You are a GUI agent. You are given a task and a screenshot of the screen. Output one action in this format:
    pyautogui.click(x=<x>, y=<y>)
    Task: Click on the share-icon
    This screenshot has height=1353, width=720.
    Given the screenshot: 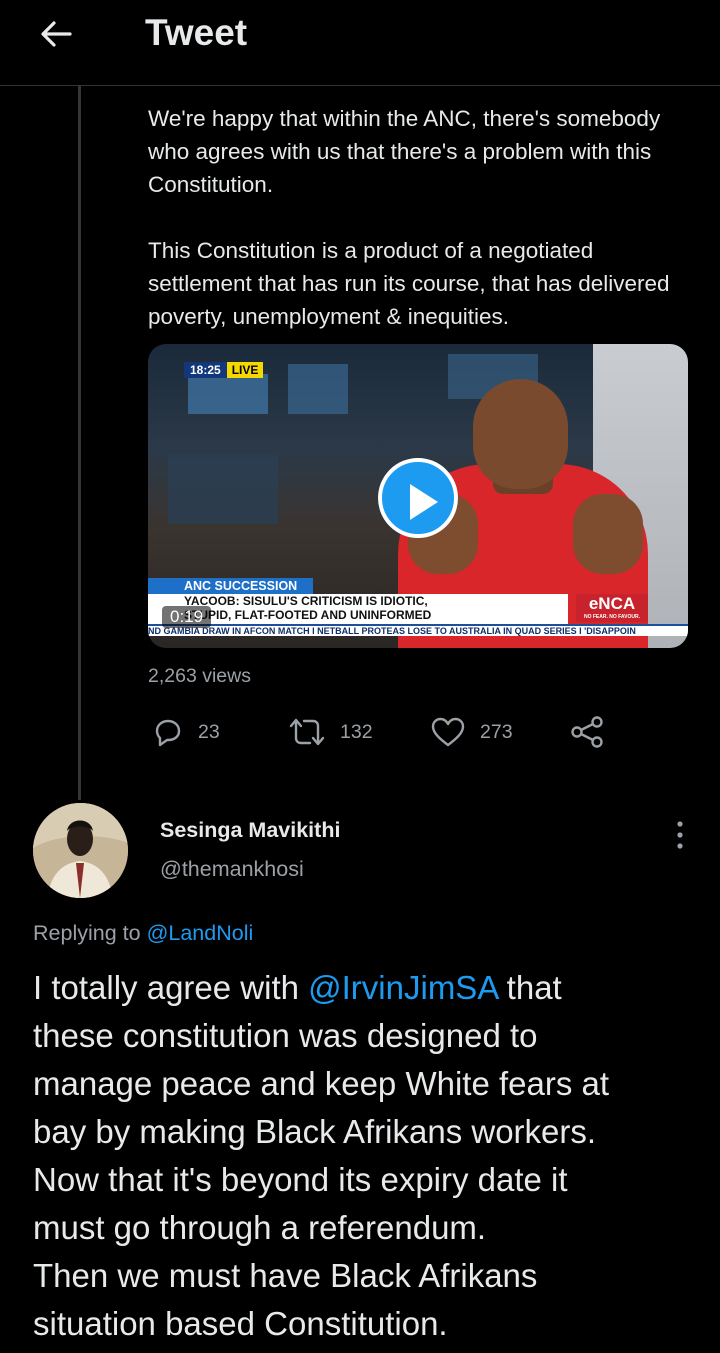 What is the action you would take?
    pyautogui.click(x=587, y=732)
    